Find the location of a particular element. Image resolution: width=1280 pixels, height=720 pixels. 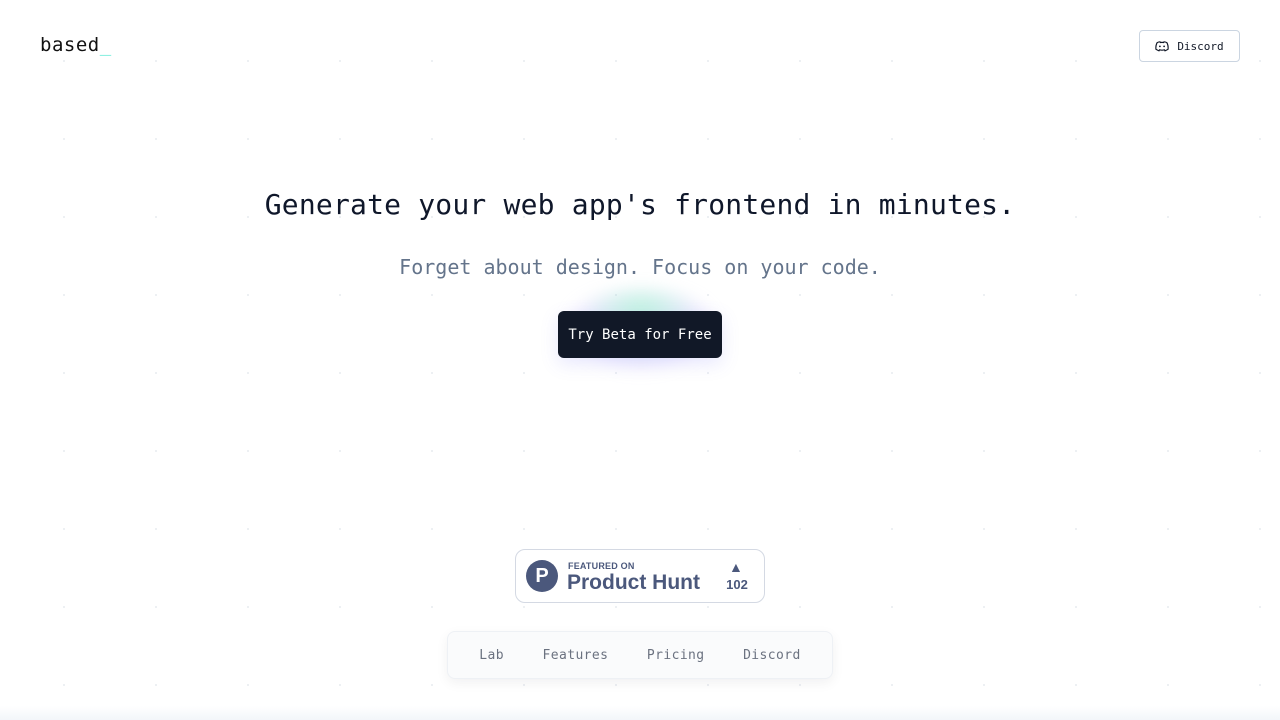

discord-button: Discord is located at coordinates (1189, 46).